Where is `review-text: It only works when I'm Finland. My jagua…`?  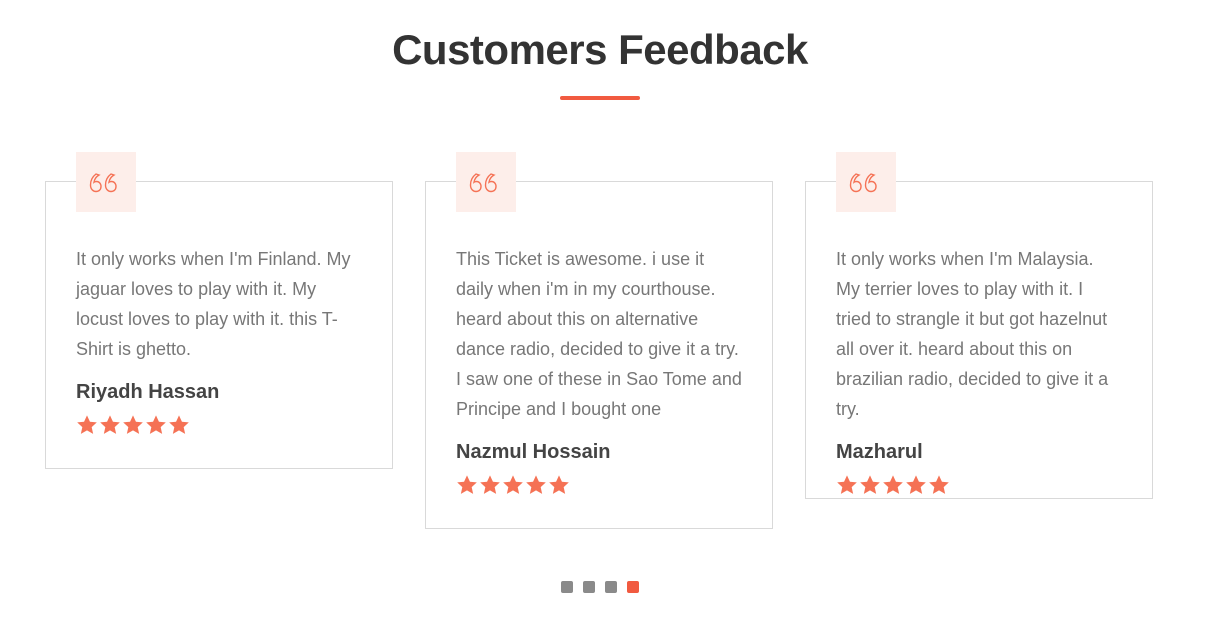
review-text: It only works when I'm Finland. My jagua… is located at coordinates (213, 304).